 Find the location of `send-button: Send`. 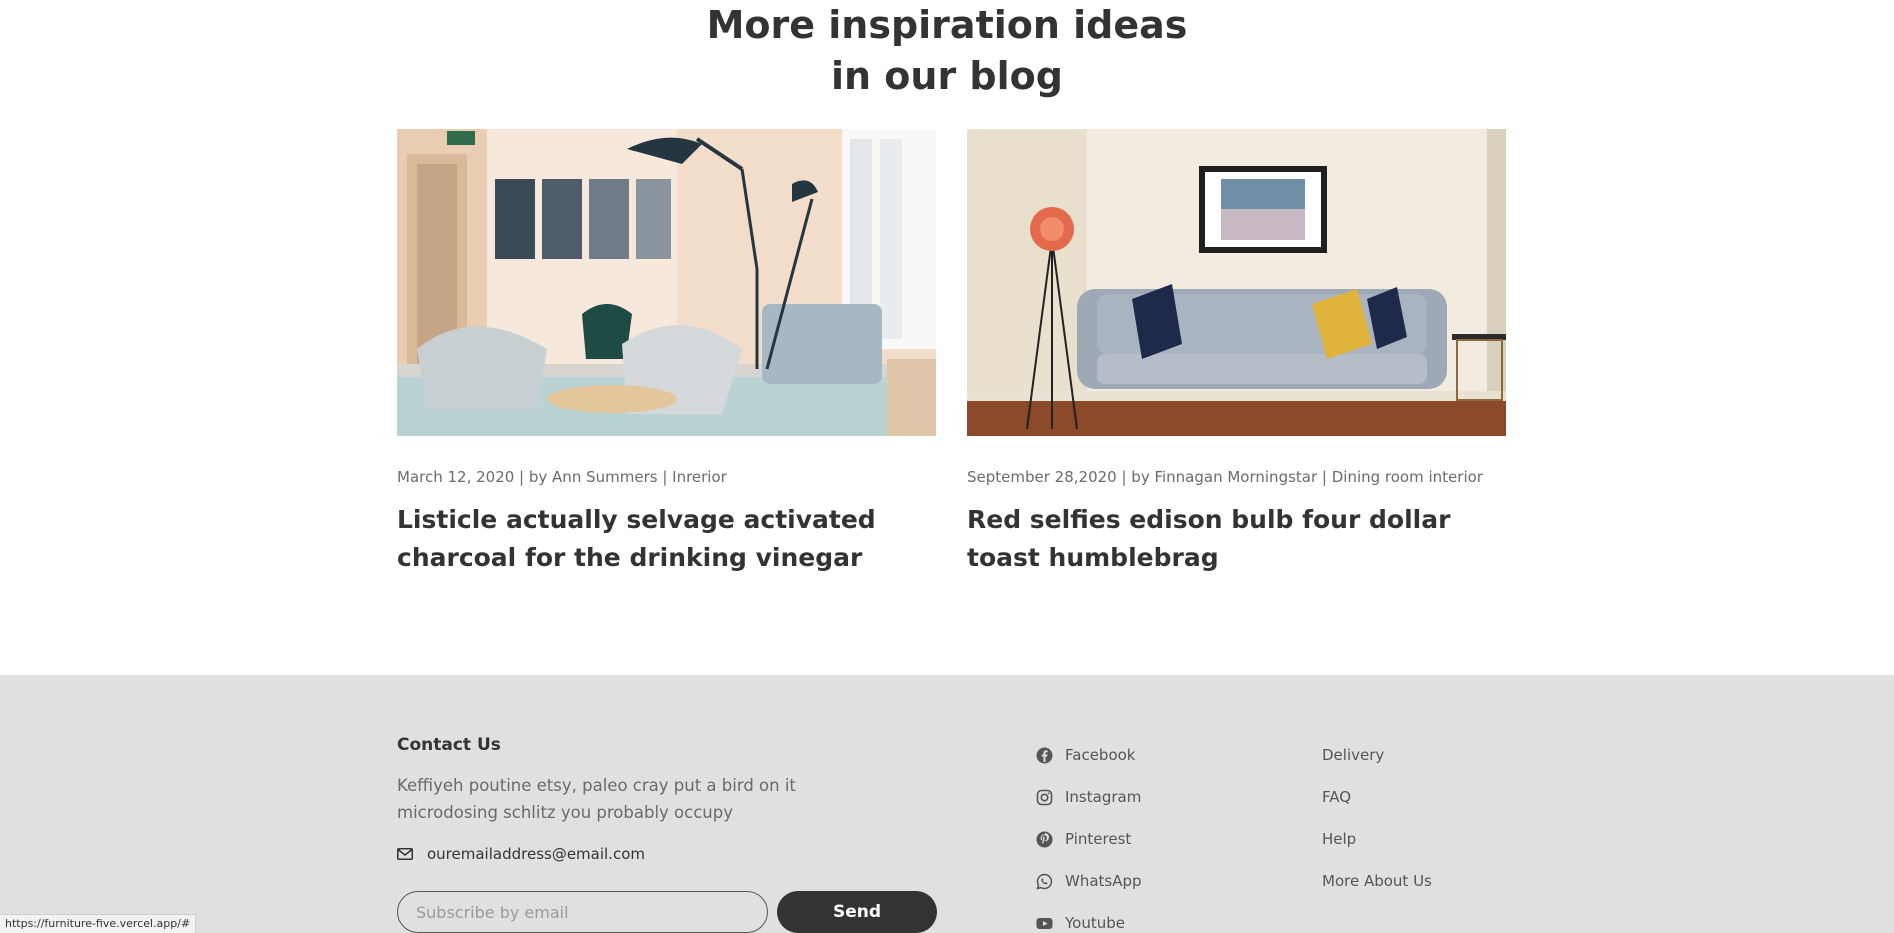

send-button: Send is located at coordinates (857, 912).